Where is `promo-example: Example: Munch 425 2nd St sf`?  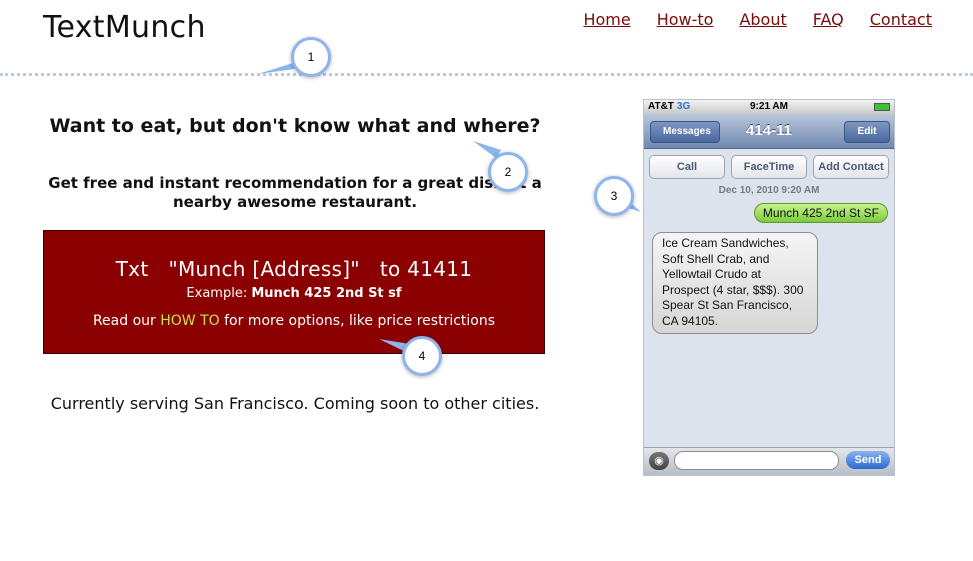 promo-example: Example: Munch 425 2nd St sf is located at coordinates (294, 293).